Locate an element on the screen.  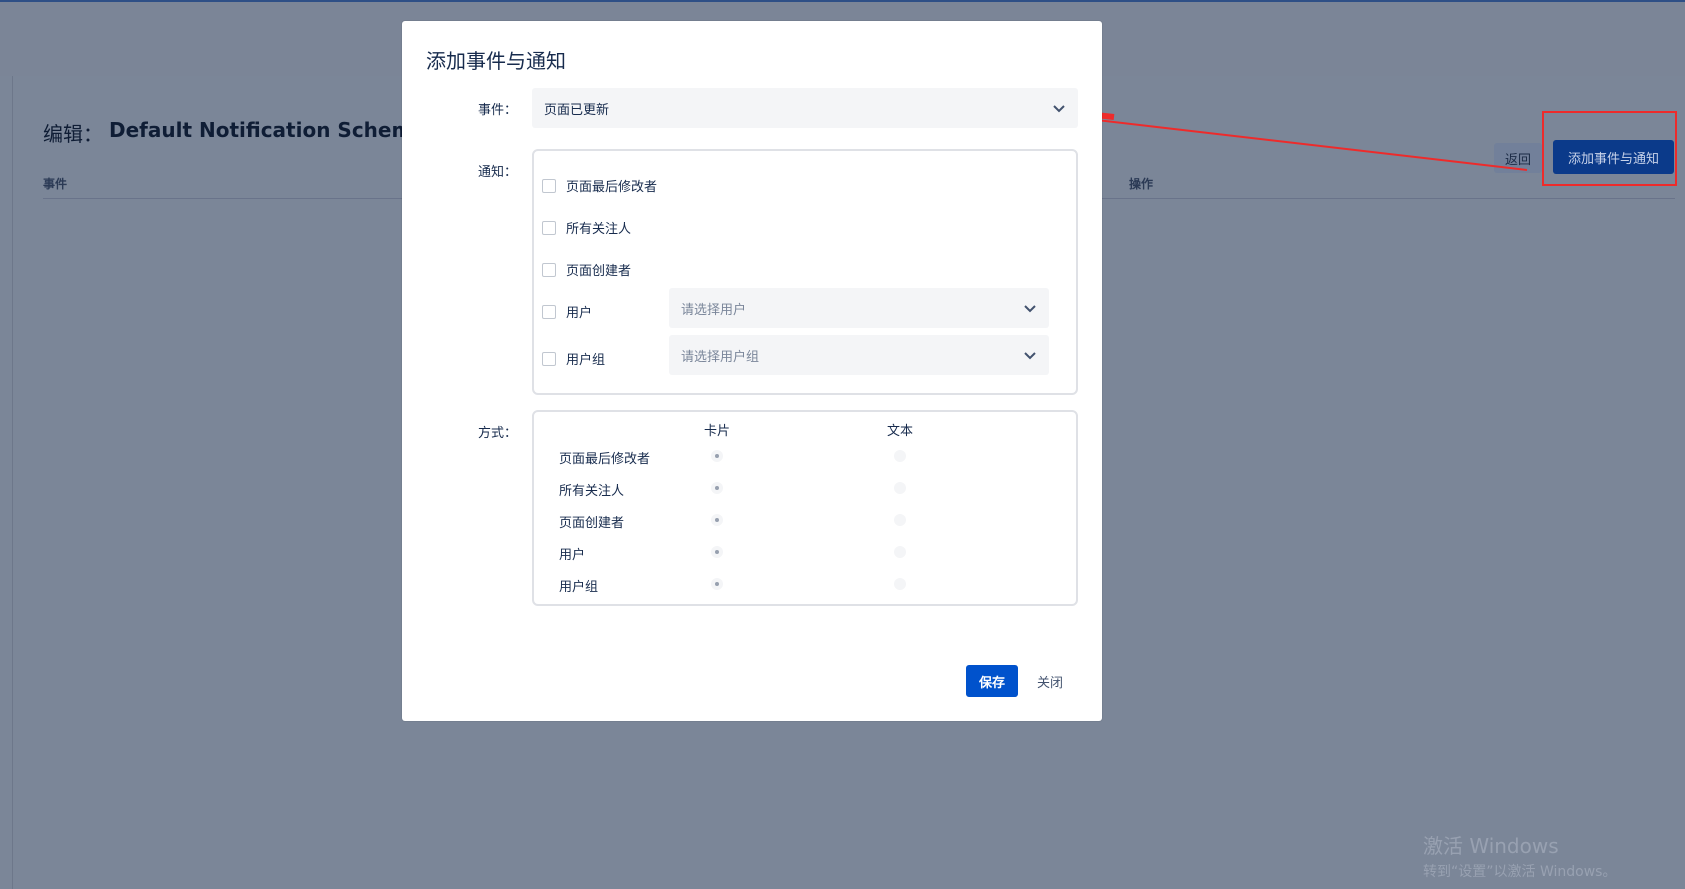
event-label: 事件： is located at coordinates (498, 110).